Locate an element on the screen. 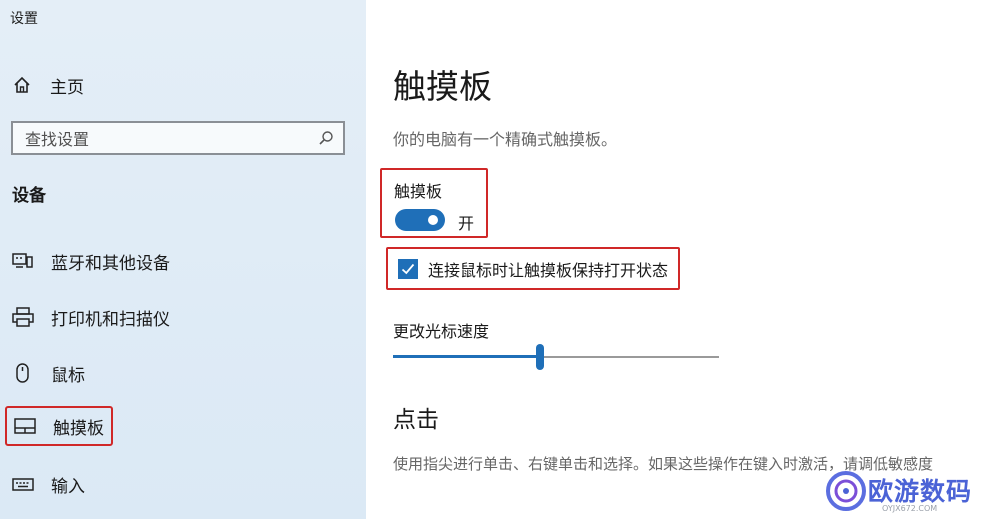  sidebar-item-label: 打印机和扫描仪 is located at coordinates (110, 319).